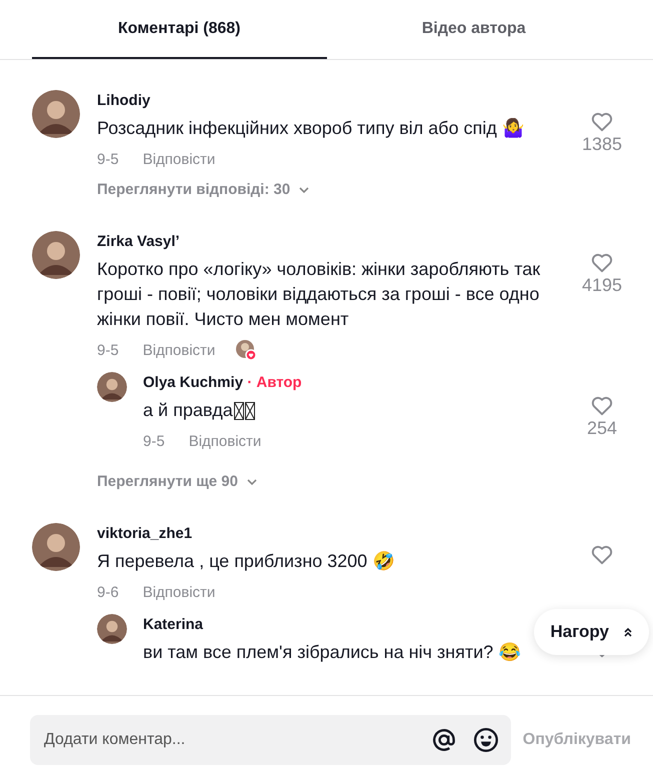 Image resolution: width=653 pixels, height=784 pixels. Describe the element at coordinates (602, 428) in the screenshot. I see `like-count: 254` at that location.